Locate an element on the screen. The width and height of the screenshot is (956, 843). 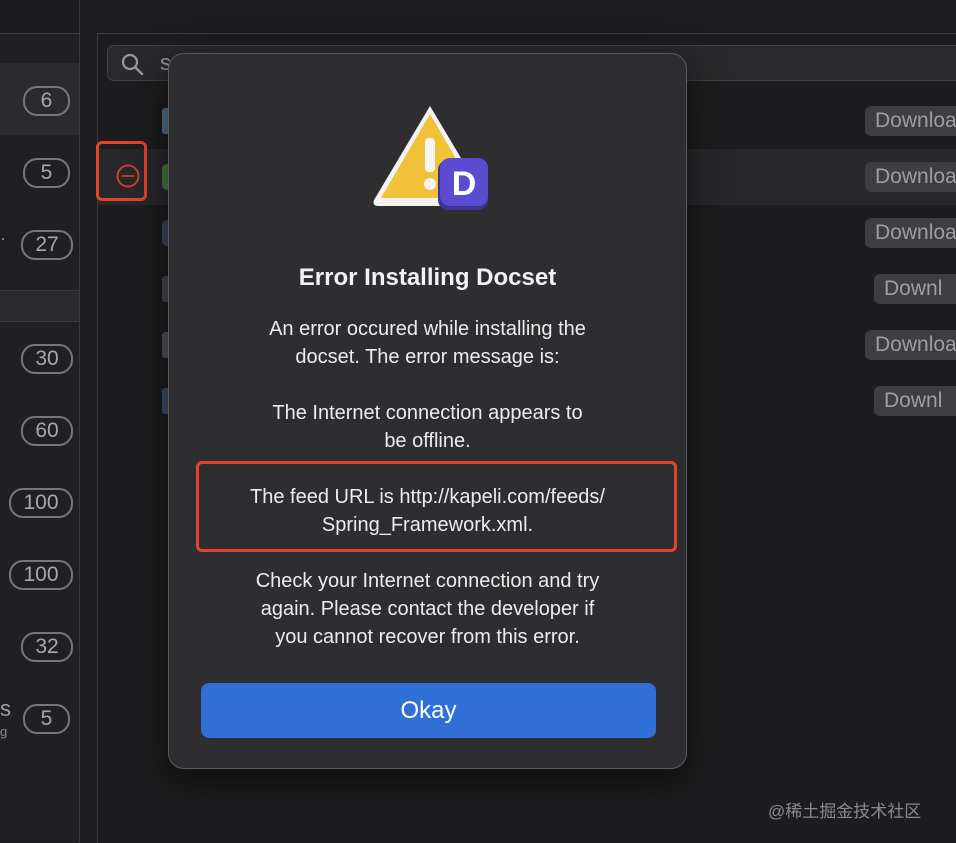
watermark-text: @稀土掘金技术社区 is located at coordinates (845, 811).